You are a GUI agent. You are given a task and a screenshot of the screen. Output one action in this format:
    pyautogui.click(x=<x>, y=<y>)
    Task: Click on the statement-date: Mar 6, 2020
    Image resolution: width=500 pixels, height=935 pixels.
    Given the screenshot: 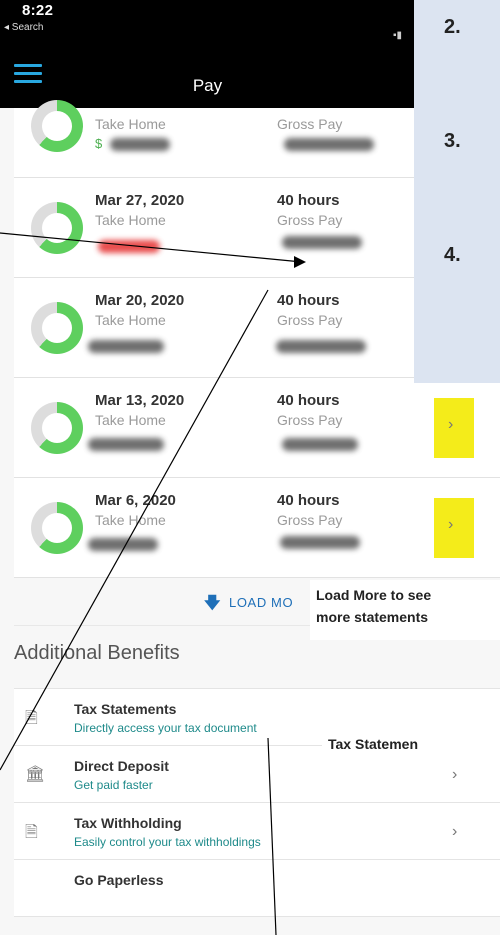 What is the action you would take?
    pyautogui.click(x=135, y=500)
    